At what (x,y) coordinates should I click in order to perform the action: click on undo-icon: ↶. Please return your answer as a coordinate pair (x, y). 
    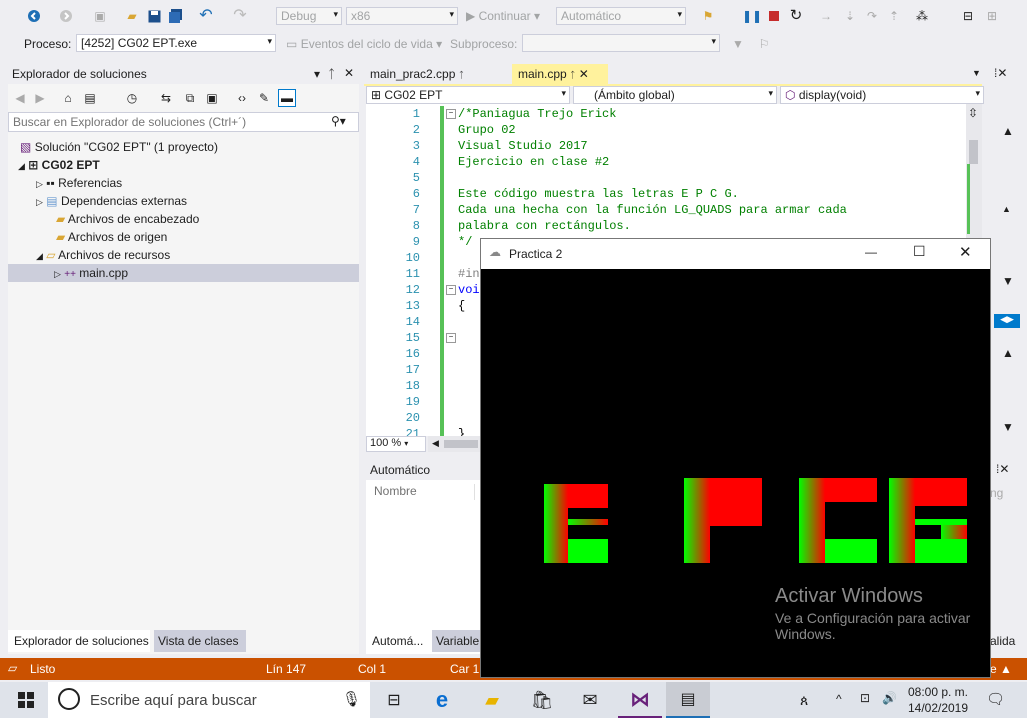
    Looking at the image, I should click on (206, 15).